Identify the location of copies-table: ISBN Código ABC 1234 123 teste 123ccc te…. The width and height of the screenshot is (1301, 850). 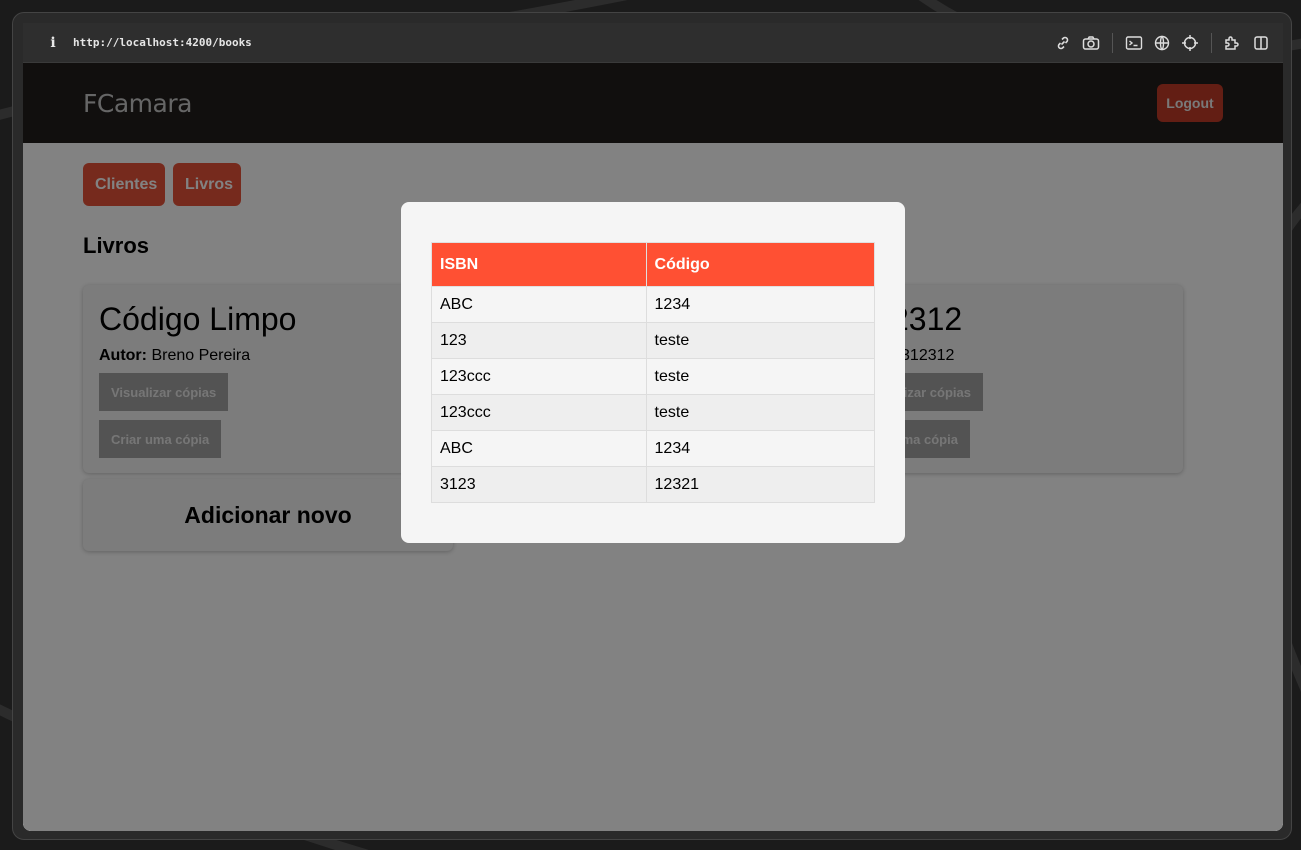
(653, 372).